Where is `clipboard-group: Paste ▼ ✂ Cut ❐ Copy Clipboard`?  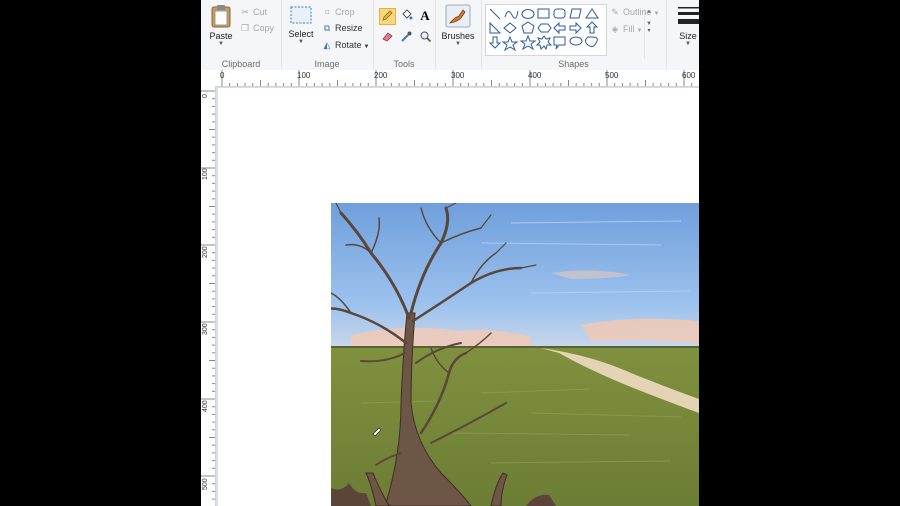
clipboard-group: Paste ▼ ✂ Cut ❐ Copy Clipboard is located at coordinates (241, 35).